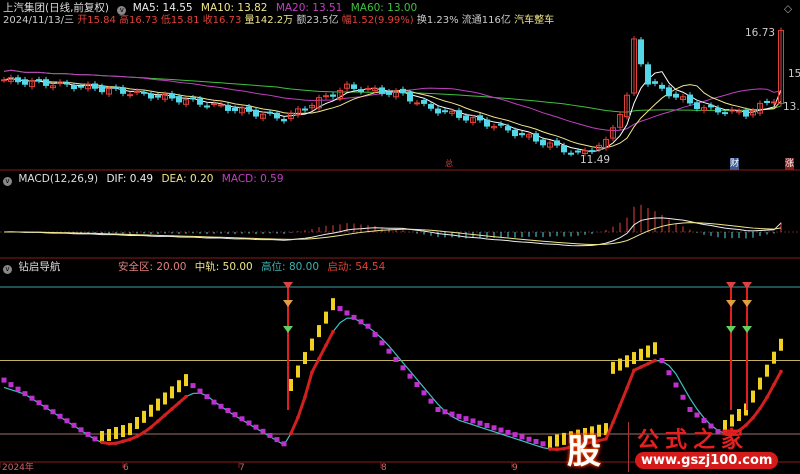 The width and height of the screenshot is (800, 474). What do you see at coordinates (242, 468) in the screenshot?
I see `x-axis-label: 7` at bounding box center [242, 468].